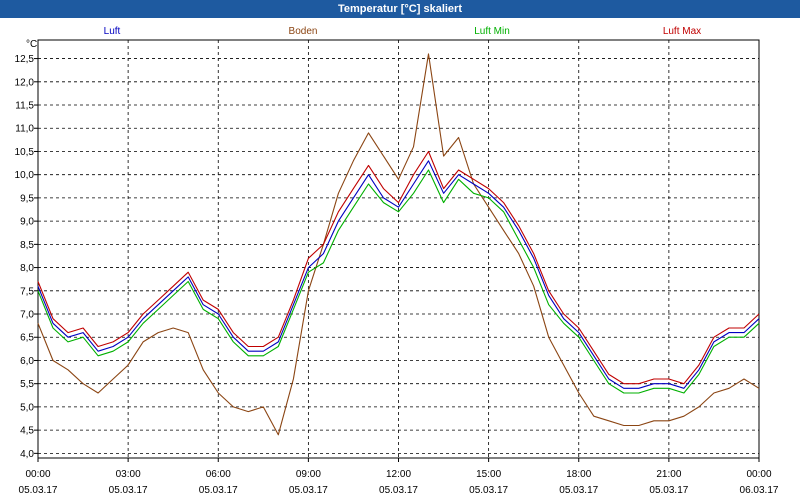 Image resolution: width=800 pixels, height=500 pixels. Describe the element at coordinates (27, 431) in the screenshot. I see `y-tick-label: 4,5` at that location.